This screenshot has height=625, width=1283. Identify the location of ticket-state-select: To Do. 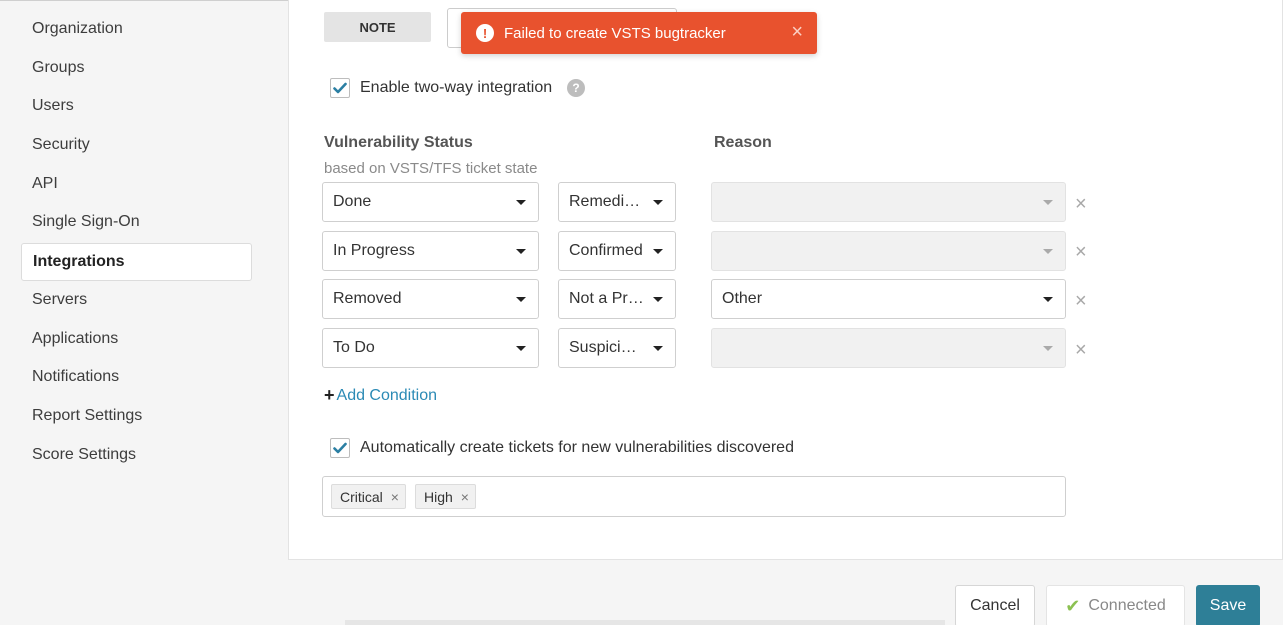
(430, 348).